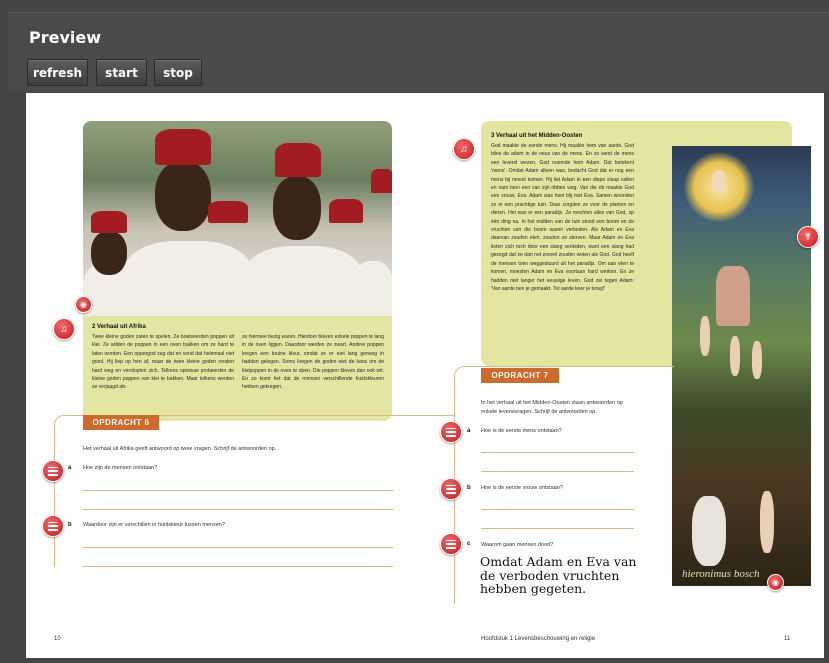 The image size is (829, 663). I want to click on question-text: Hoe is de eerste vrouw ontstaan?, so click(522, 488).